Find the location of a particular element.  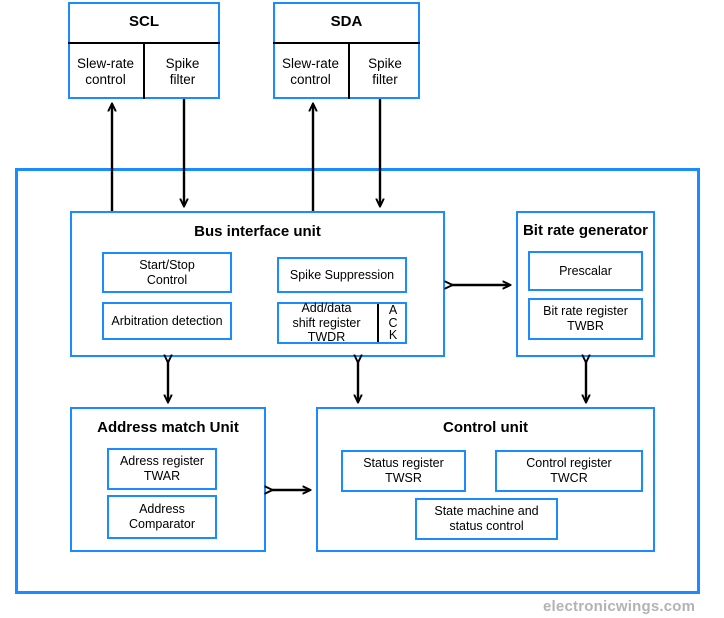

watermark: electronicwings.com is located at coordinates (619, 606).